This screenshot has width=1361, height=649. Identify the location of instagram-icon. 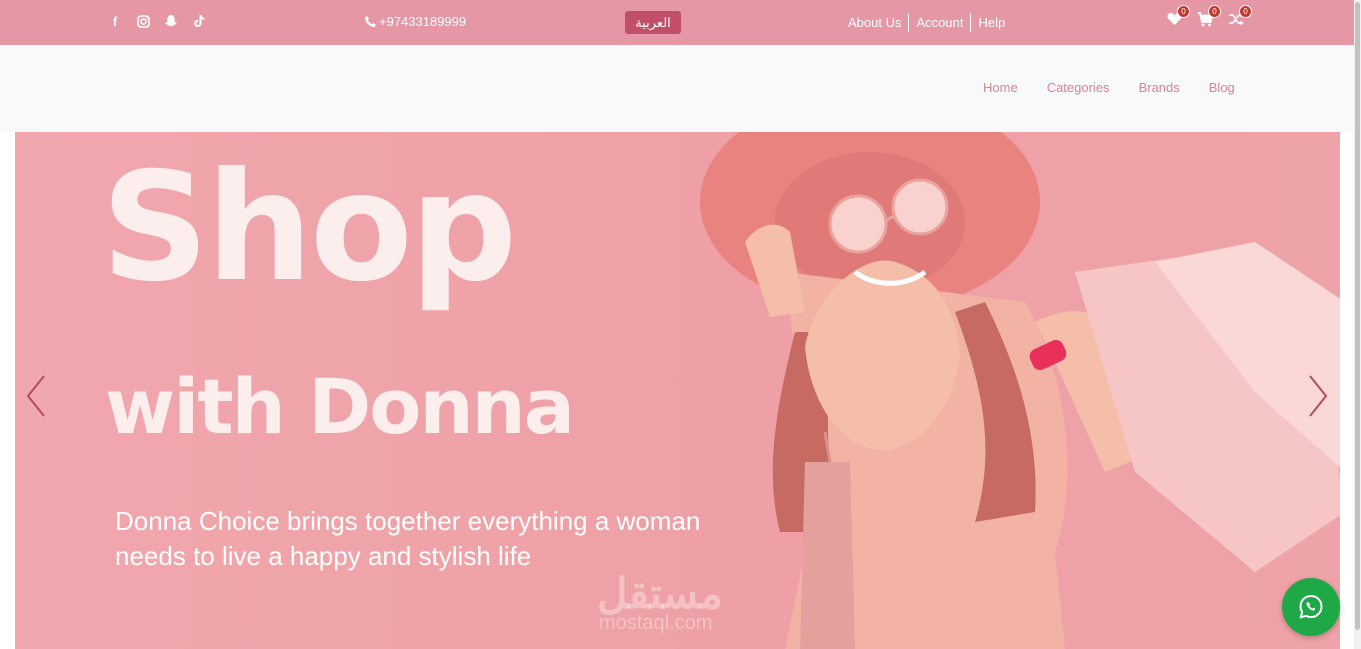
(143, 21).